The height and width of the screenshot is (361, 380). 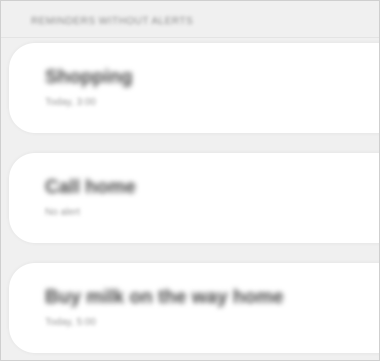 What do you see at coordinates (90, 187) in the screenshot?
I see `reminder-title: Call home` at bounding box center [90, 187].